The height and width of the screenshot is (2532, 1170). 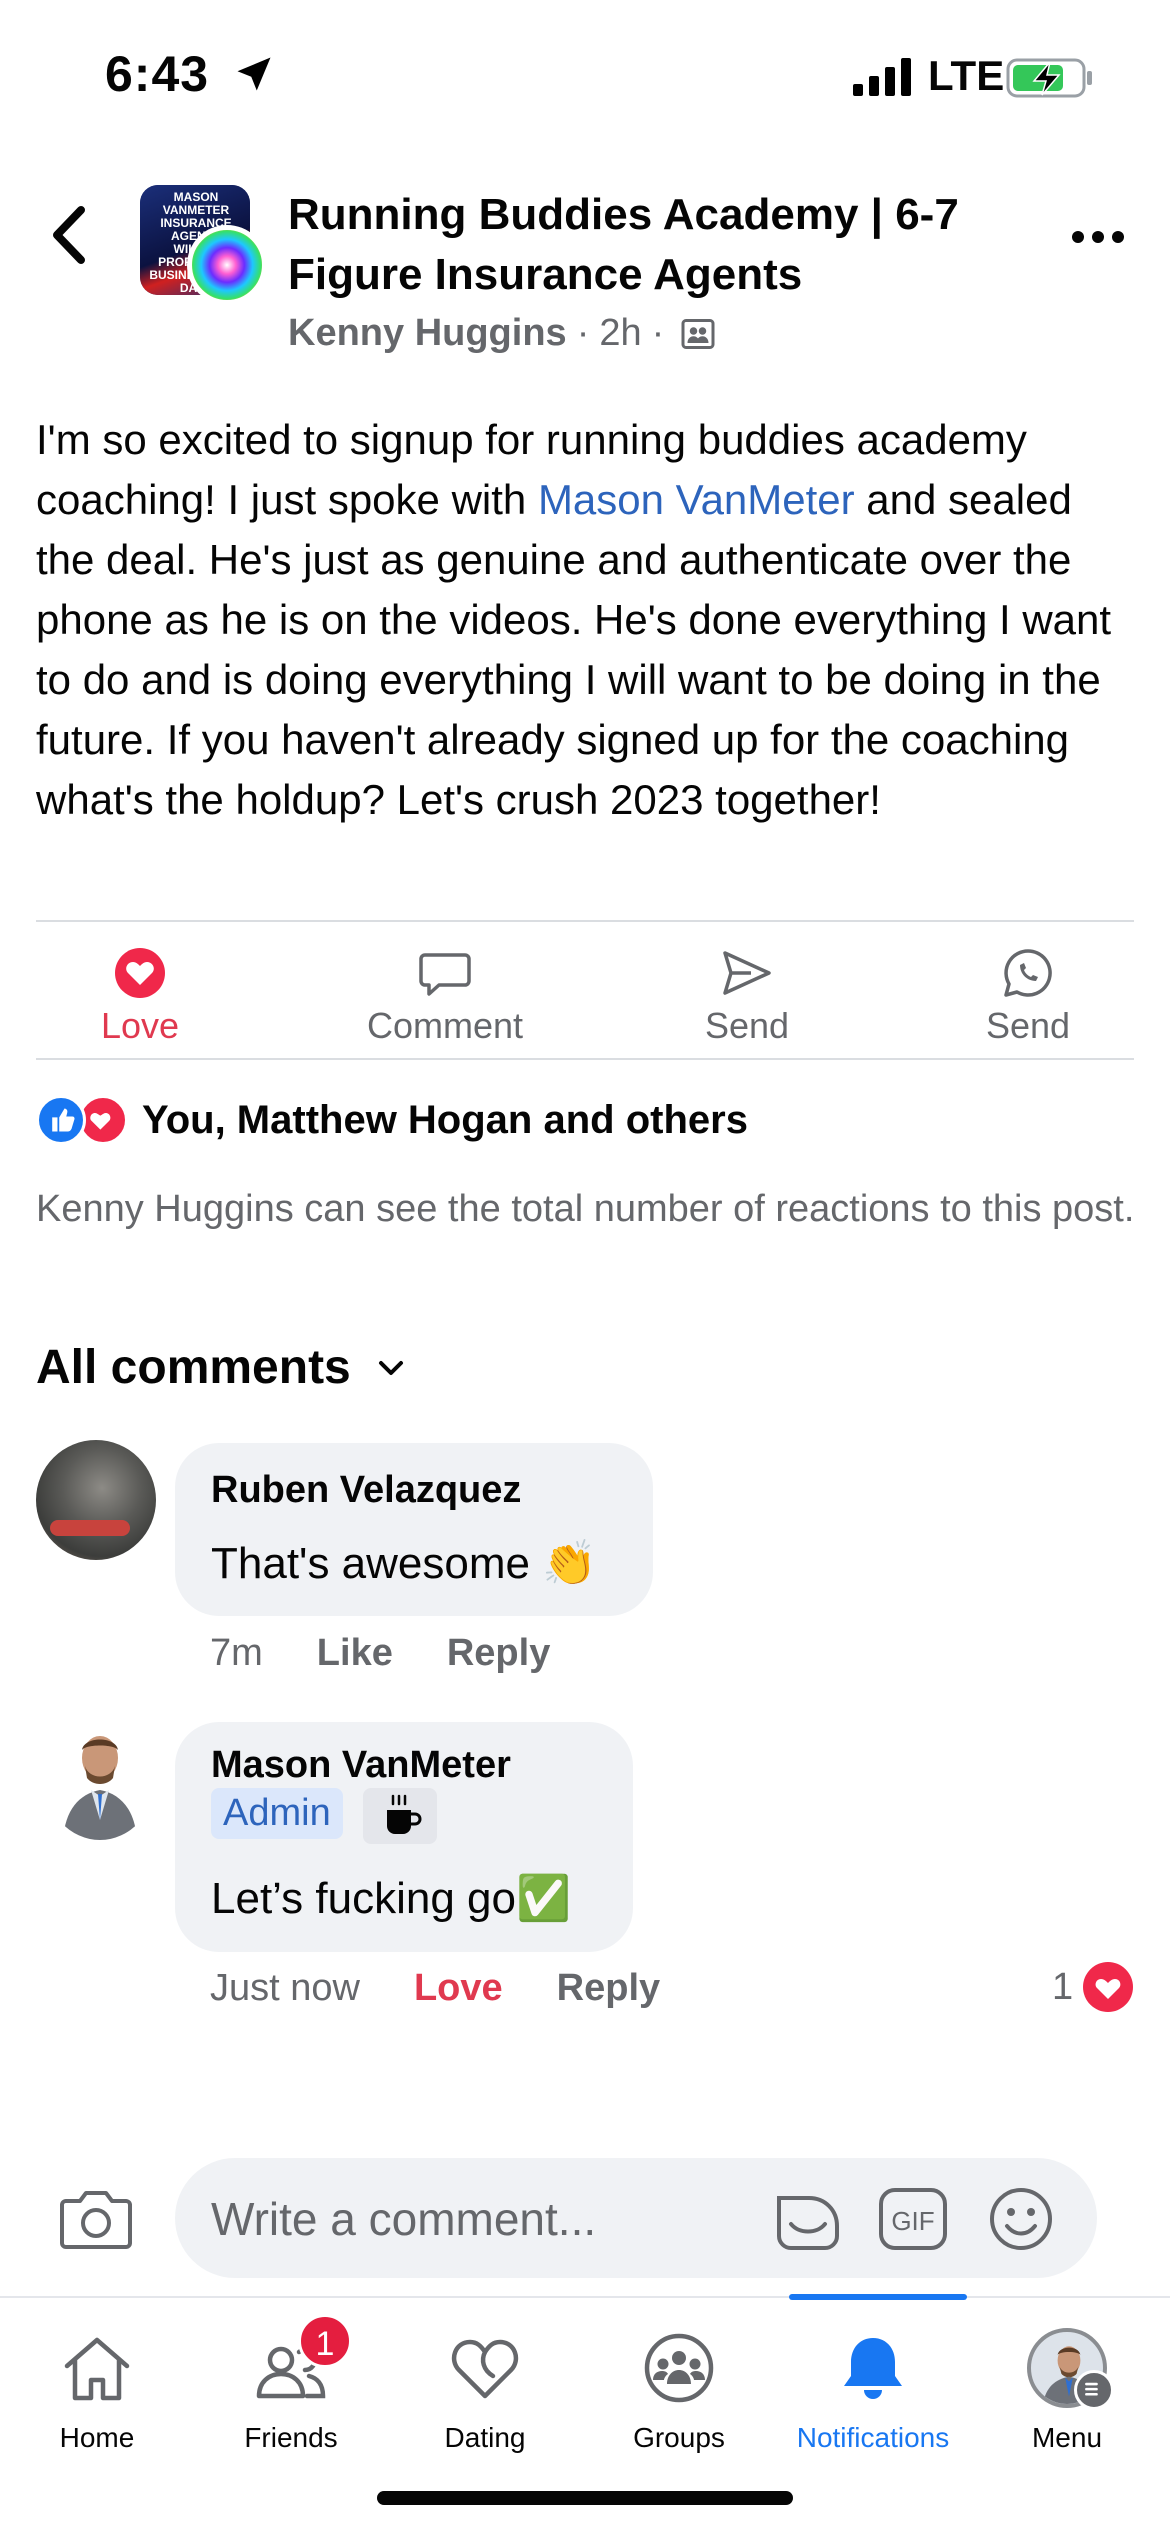 I want to click on comment-text: That's awesome 👏, so click(x=404, y=1563).